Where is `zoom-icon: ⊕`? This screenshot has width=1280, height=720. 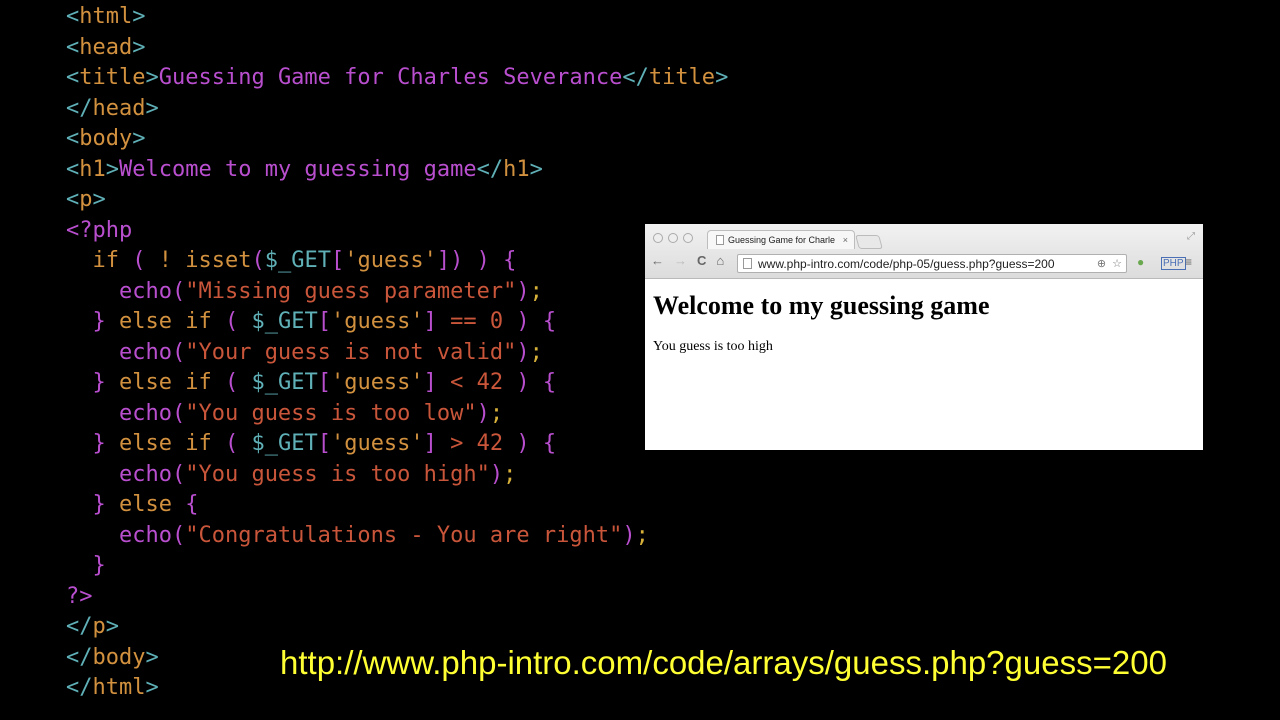 zoom-icon: ⊕ is located at coordinates (1101, 263).